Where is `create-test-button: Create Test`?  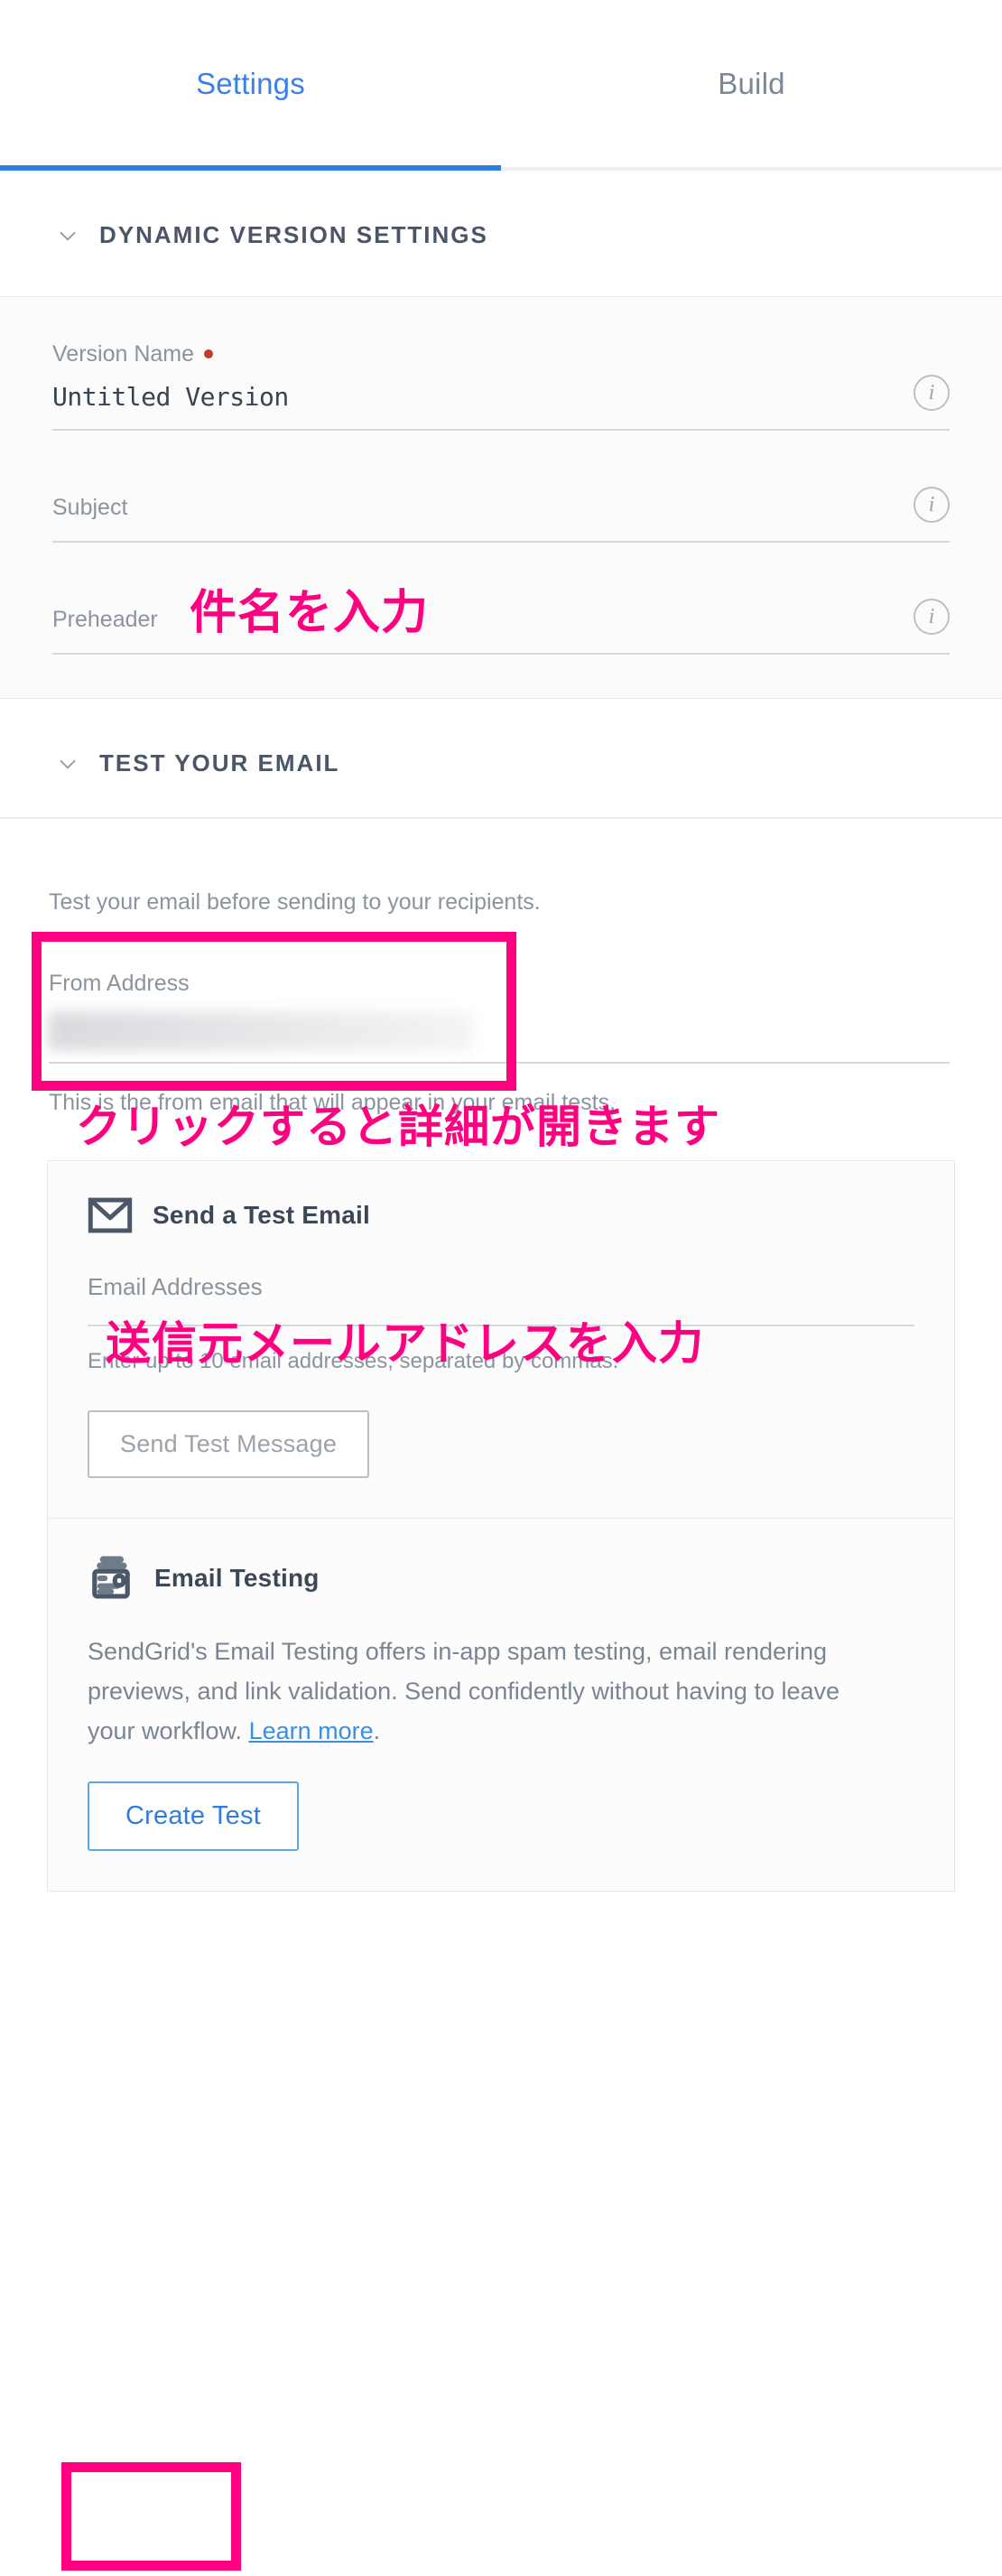 create-test-button: Create Test is located at coordinates (193, 1816).